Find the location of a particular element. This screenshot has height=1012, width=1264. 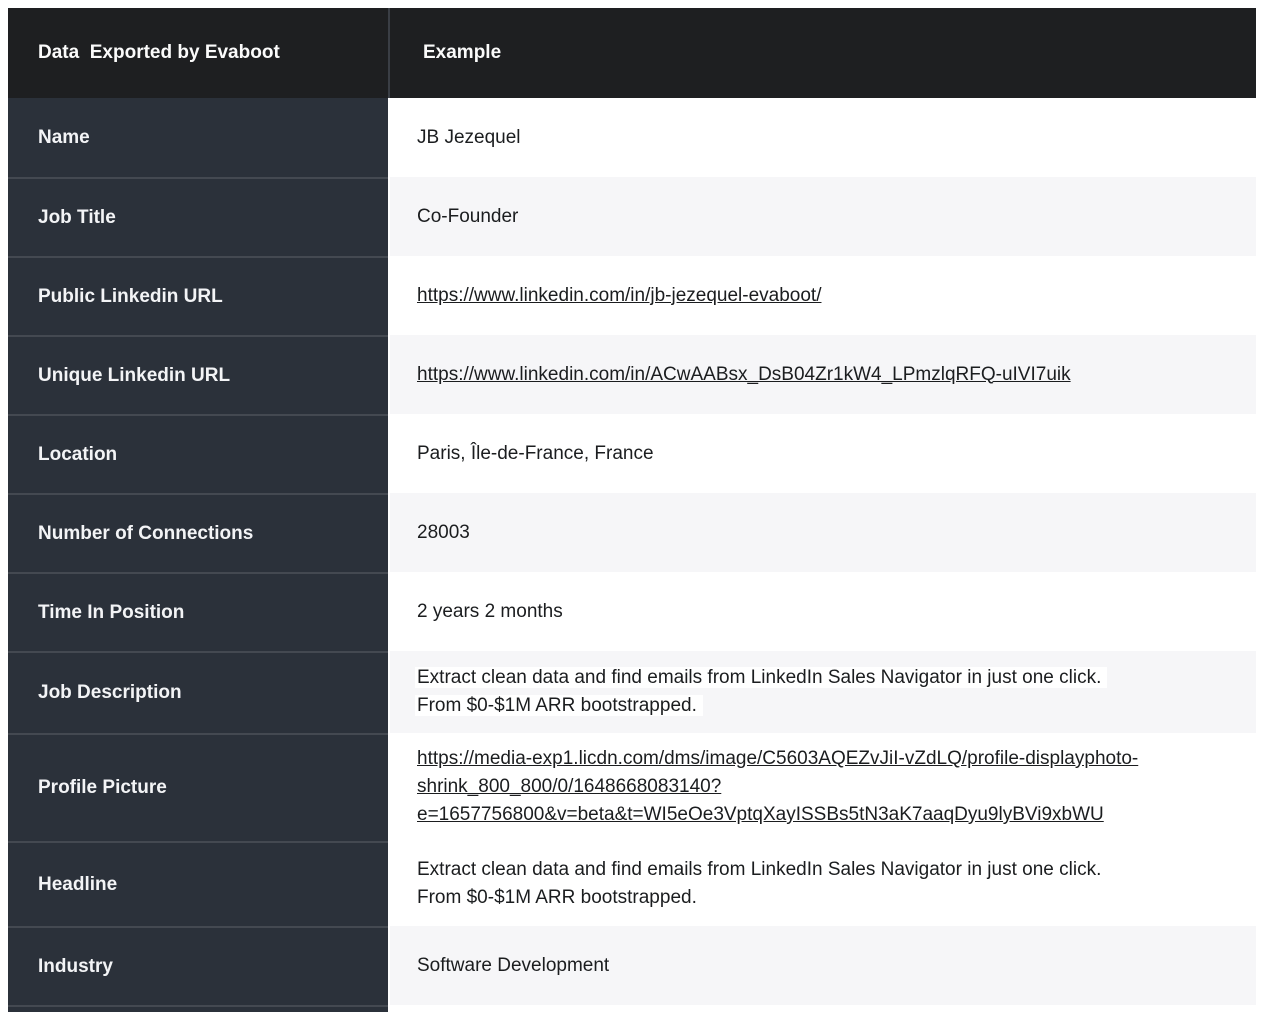

row-label: Unique Linkedin URL is located at coordinates (134, 375).